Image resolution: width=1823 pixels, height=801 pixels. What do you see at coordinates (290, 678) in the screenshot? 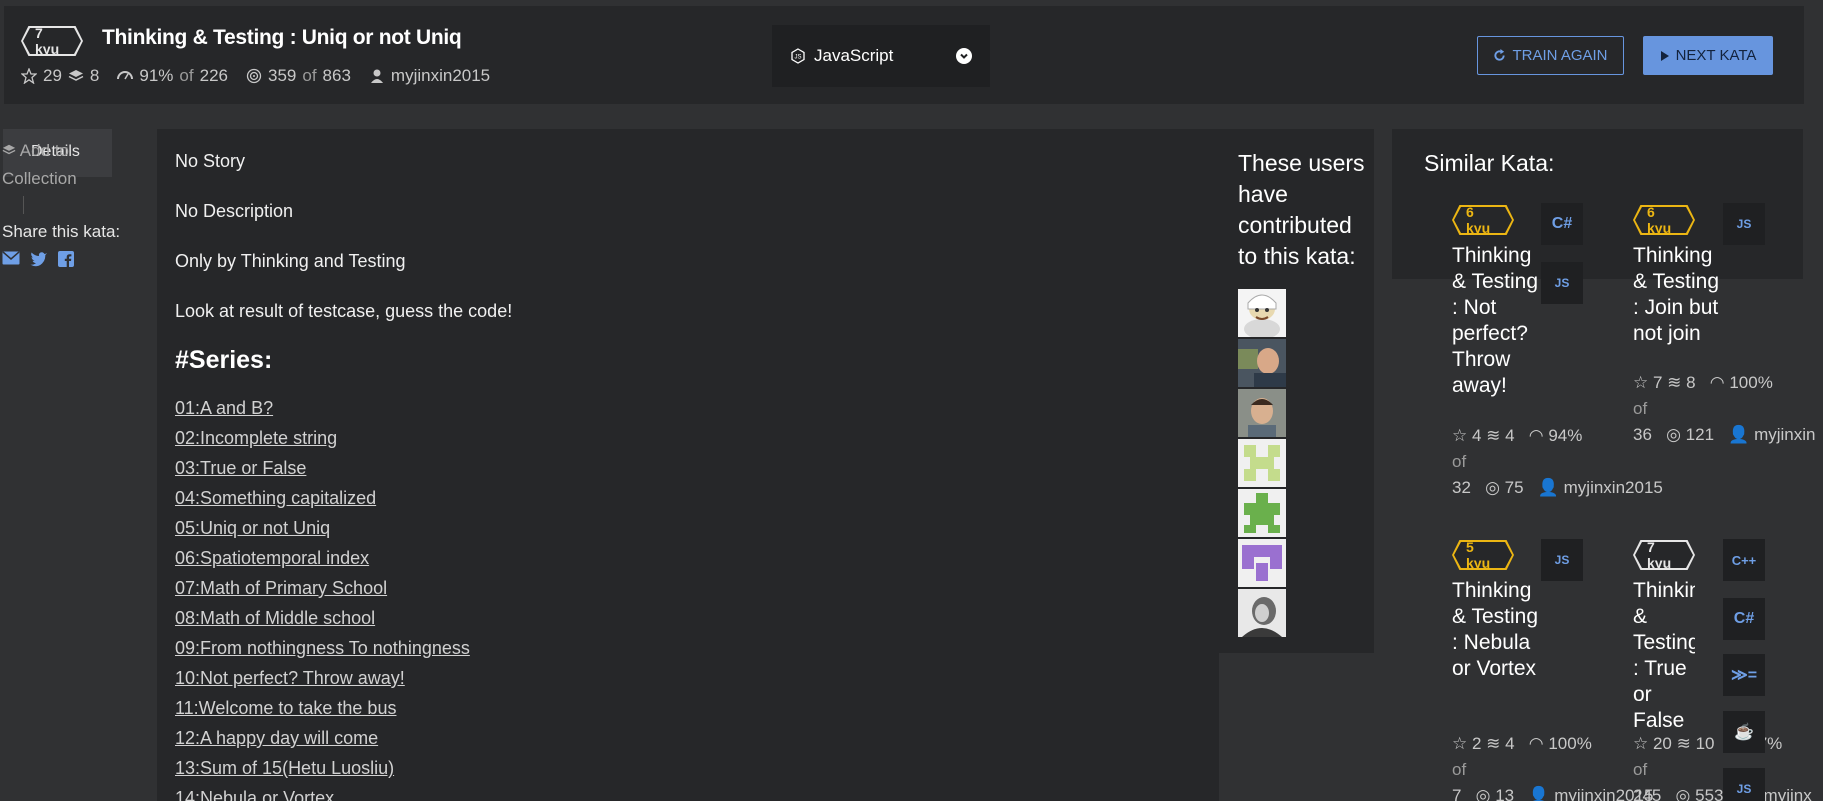
I see `series-link: 10:Not perfect? Throw away!` at bounding box center [290, 678].